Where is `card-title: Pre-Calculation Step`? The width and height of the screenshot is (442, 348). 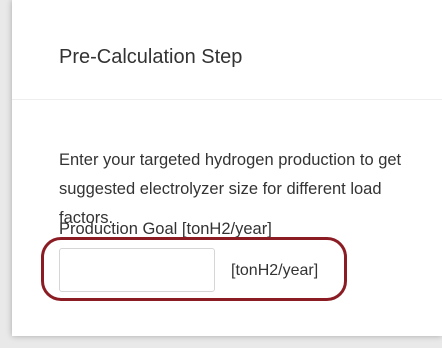 card-title: Pre-Calculation Step is located at coordinates (151, 57).